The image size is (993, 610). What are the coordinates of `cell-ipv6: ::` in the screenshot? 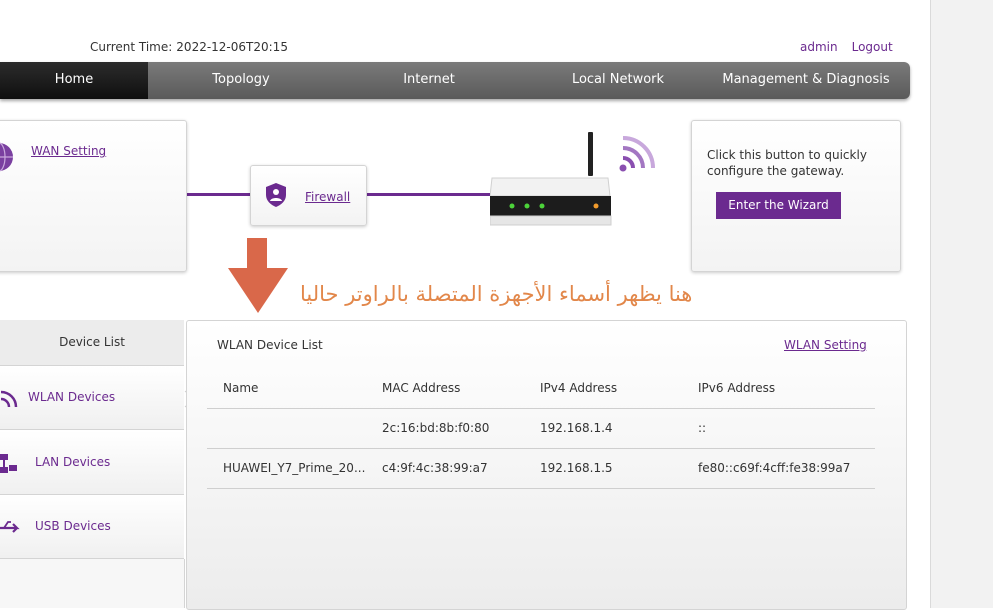 It's located at (702, 428).